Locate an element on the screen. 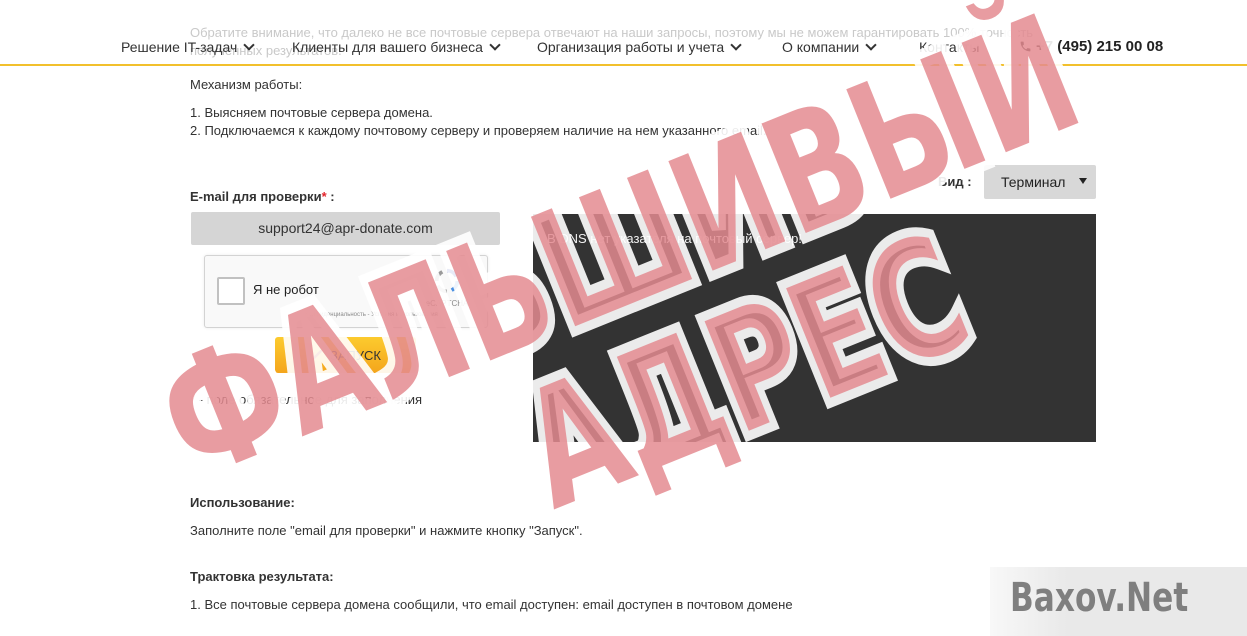 Image resolution: width=1247 pixels, height=636 pixels. view-select: Терминал is located at coordinates (1040, 182).